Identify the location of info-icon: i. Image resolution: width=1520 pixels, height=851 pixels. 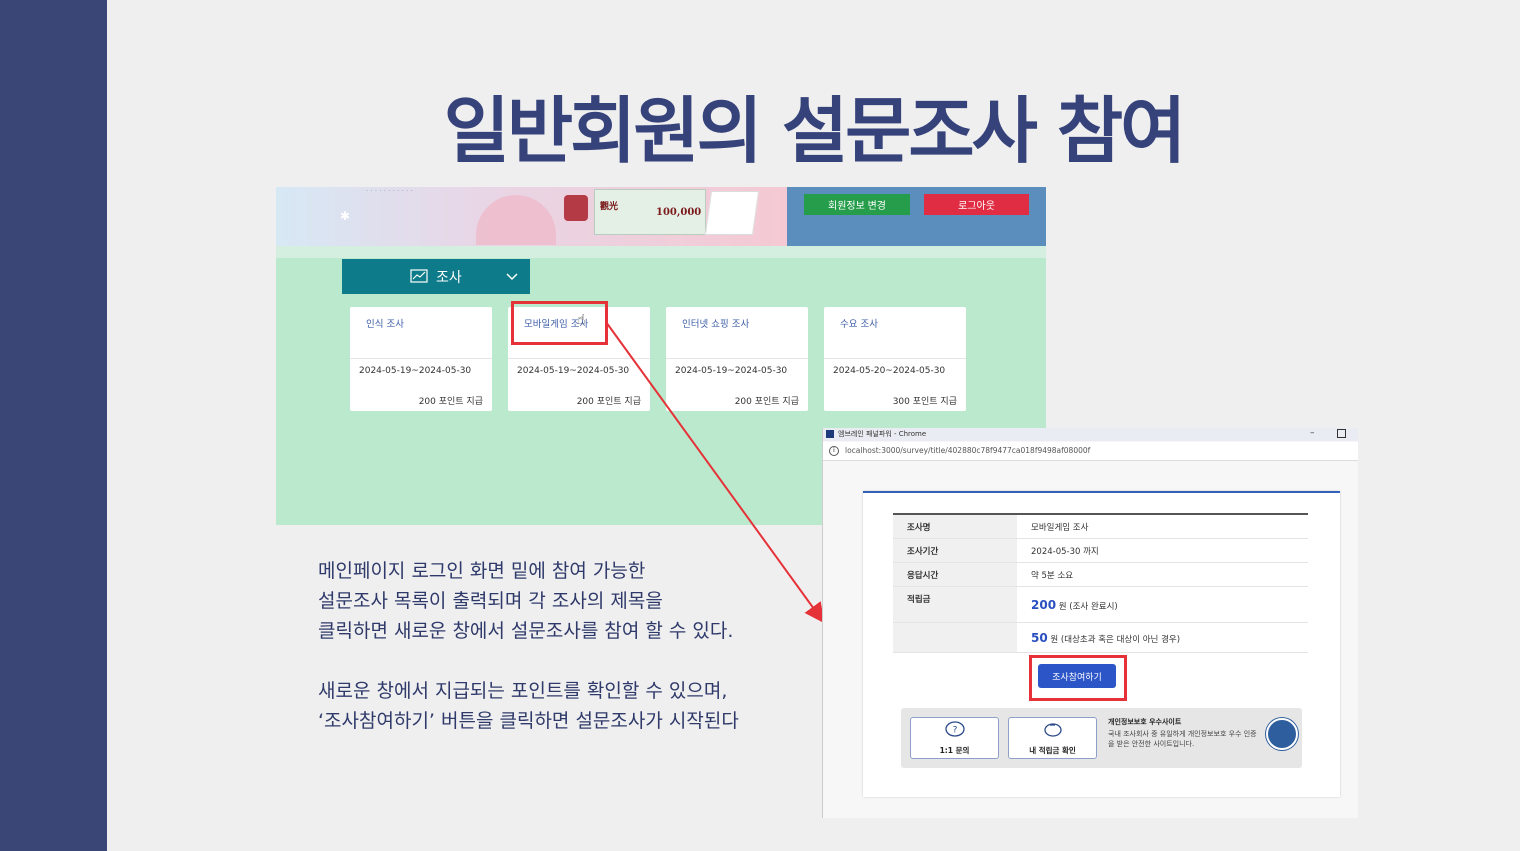
(834, 451).